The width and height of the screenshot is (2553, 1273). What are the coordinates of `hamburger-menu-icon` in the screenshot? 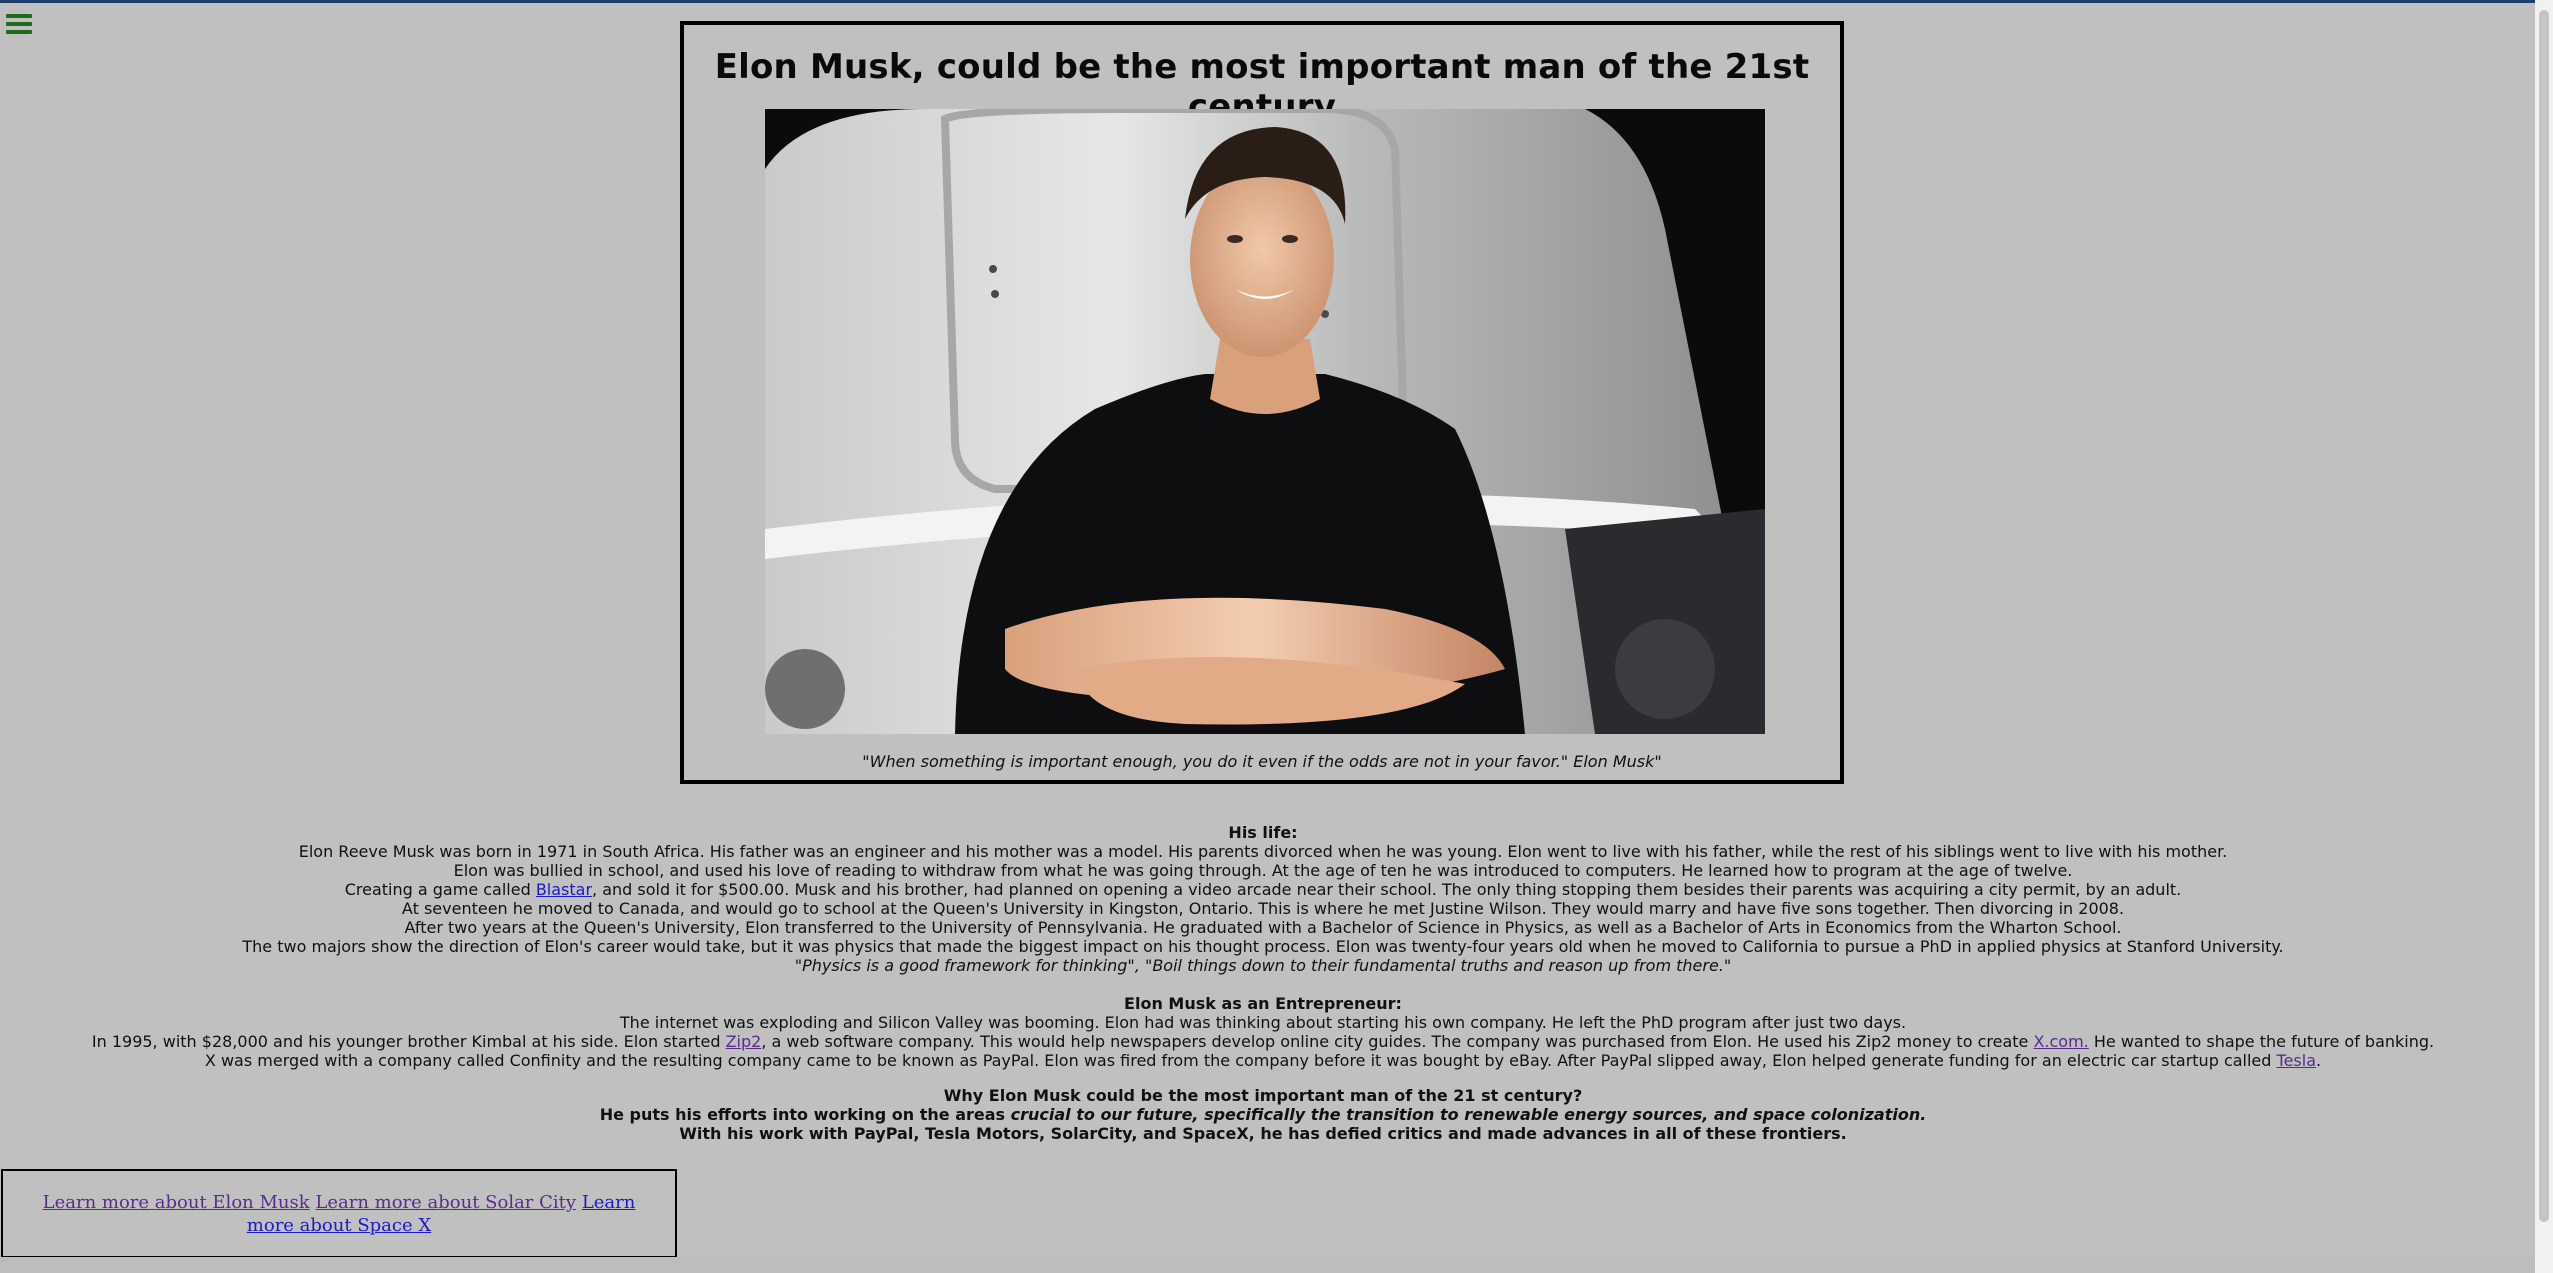 It's located at (20, 24).